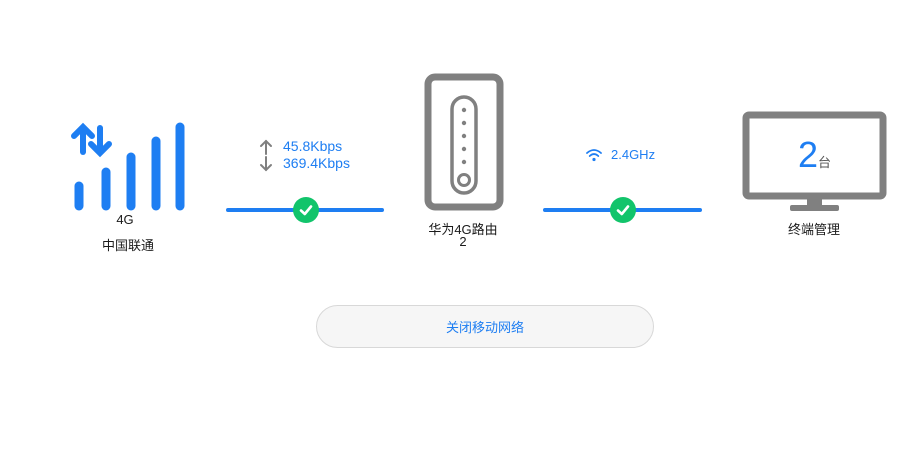  I want to click on check-icon-internet, so click(306, 210).